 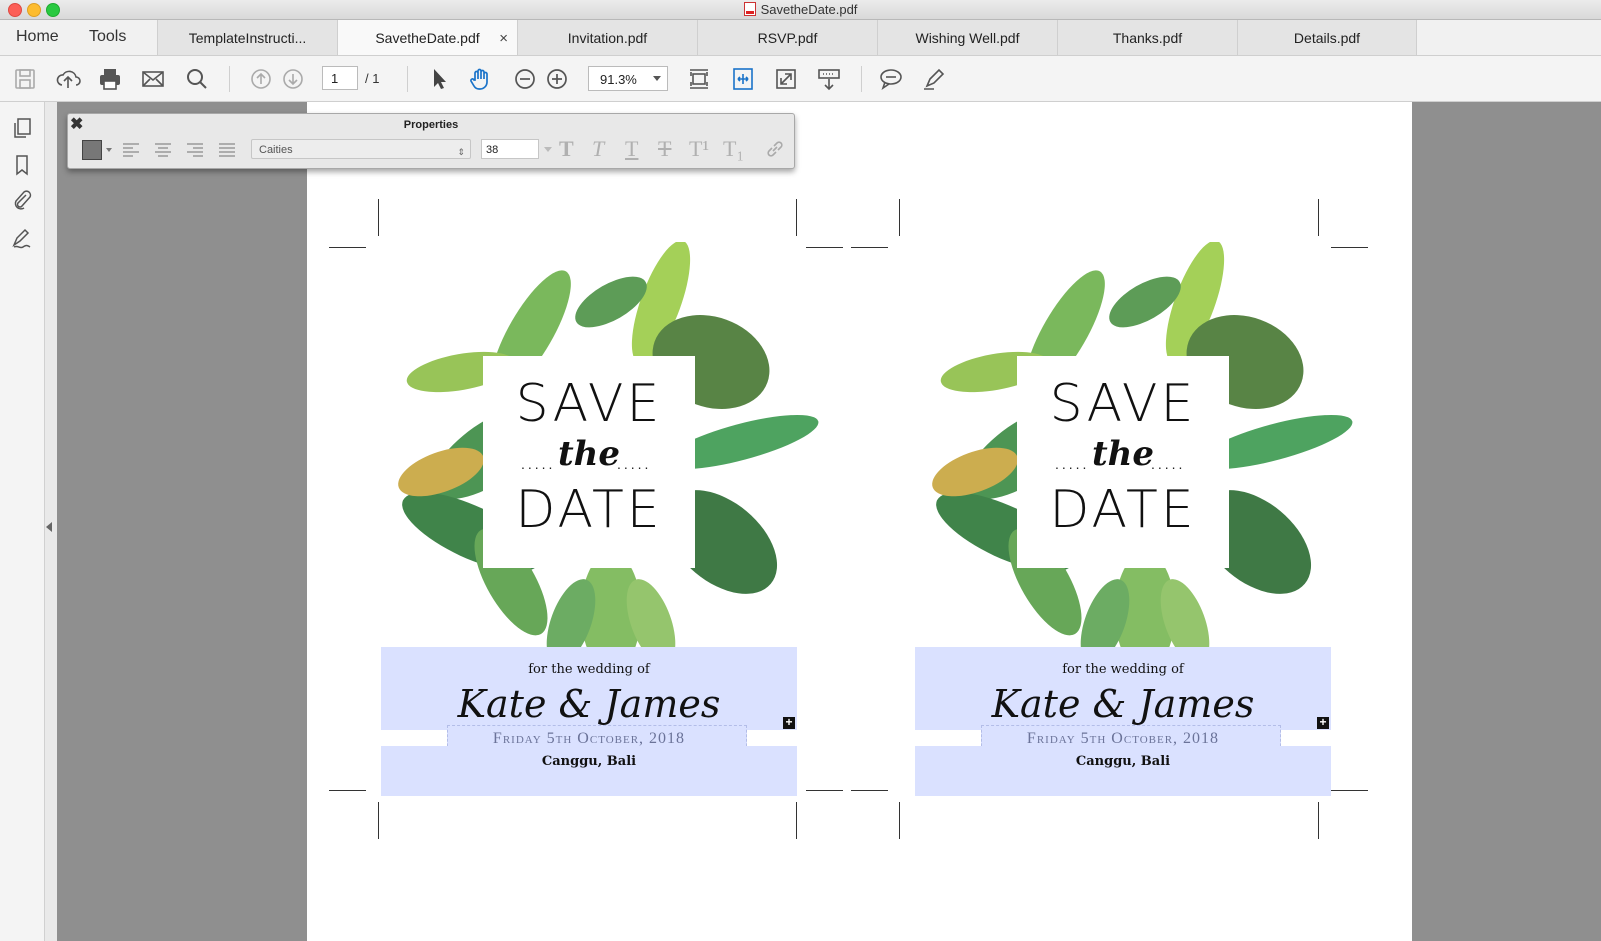 I want to click on tab-label: Wishing Well.pdf, so click(x=967, y=38).